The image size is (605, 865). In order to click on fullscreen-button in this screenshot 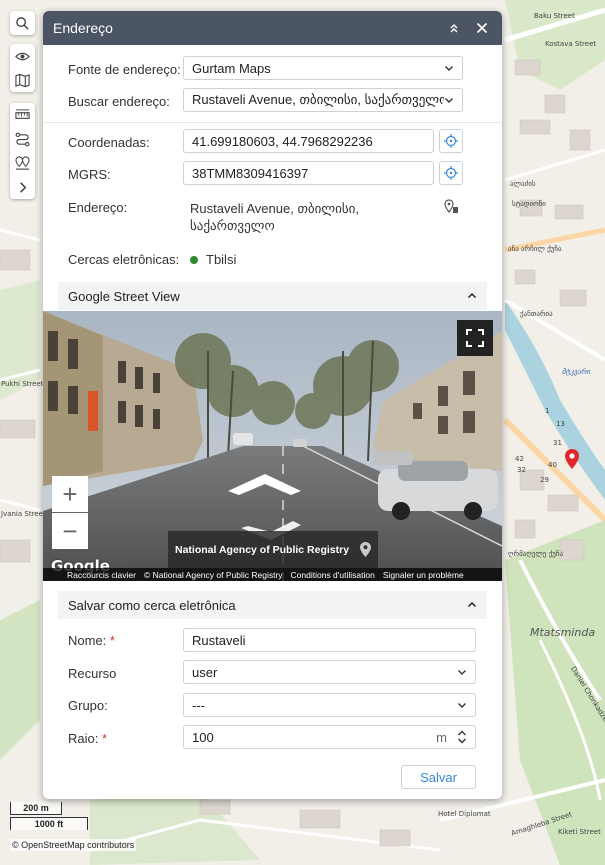, I will do `click(475, 338)`.